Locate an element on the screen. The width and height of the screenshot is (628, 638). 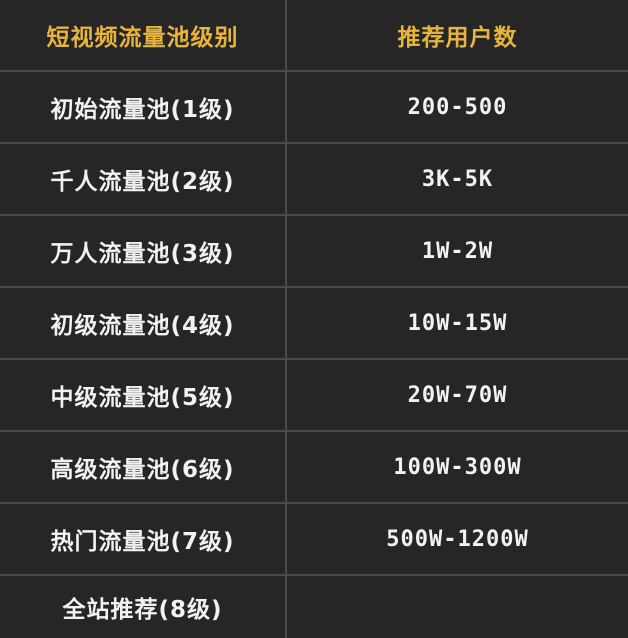
table-row: 初级流量池(4级) 10W-15W is located at coordinates (314, 324).